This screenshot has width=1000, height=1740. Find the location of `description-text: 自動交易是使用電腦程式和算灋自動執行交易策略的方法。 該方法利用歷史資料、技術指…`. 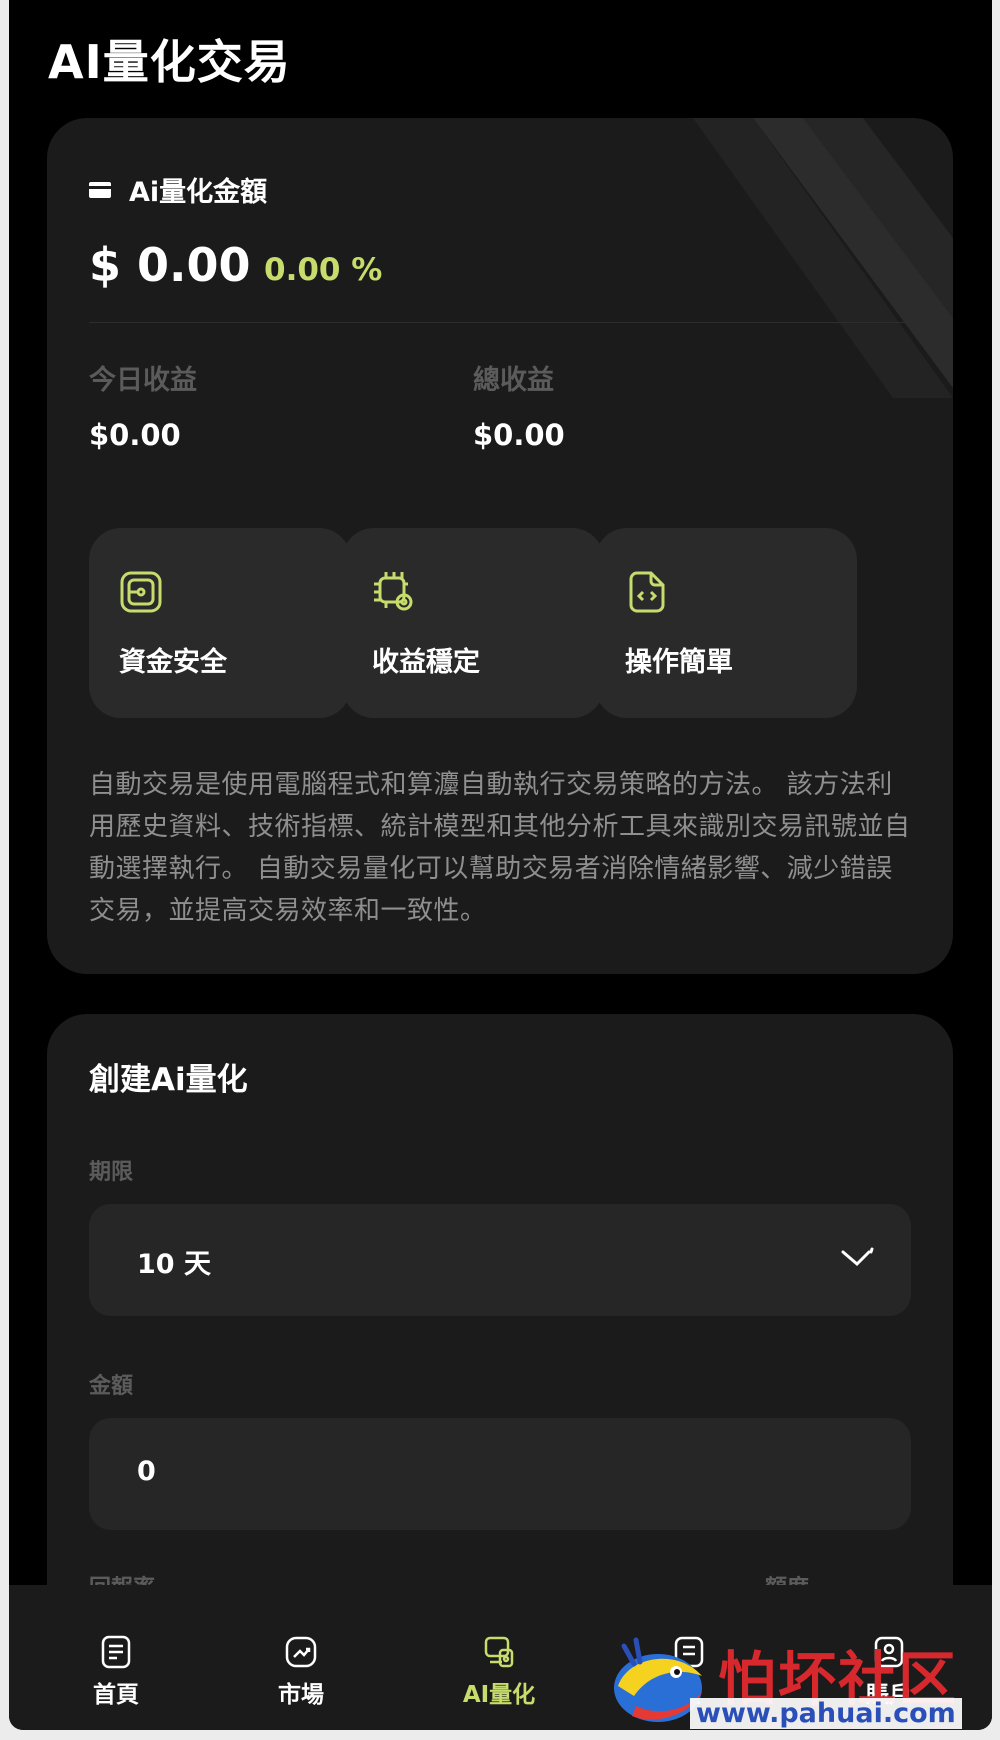

description-text: 自動交易是使用電腦程式和算灋自動執行交易策略的方法。 該方法利用歷史資料、技術指… is located at coordinates (500, 848).